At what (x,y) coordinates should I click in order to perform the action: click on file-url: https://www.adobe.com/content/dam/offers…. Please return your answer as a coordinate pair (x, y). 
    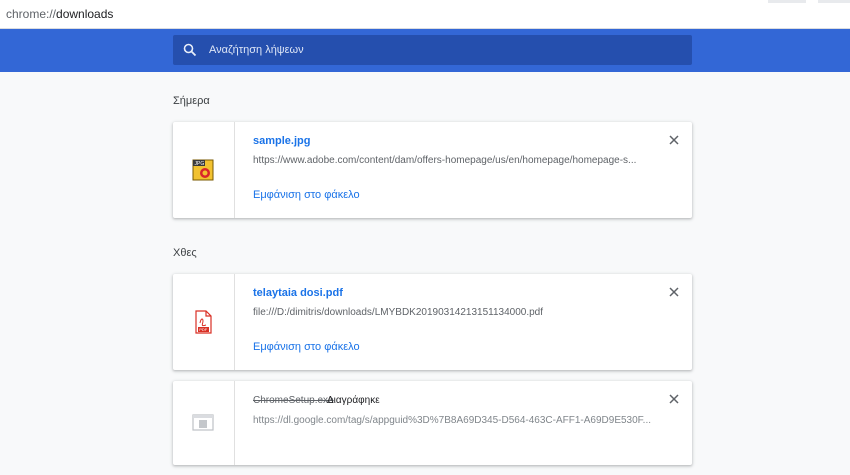
    Looking at the image, I should click on (453, 160).